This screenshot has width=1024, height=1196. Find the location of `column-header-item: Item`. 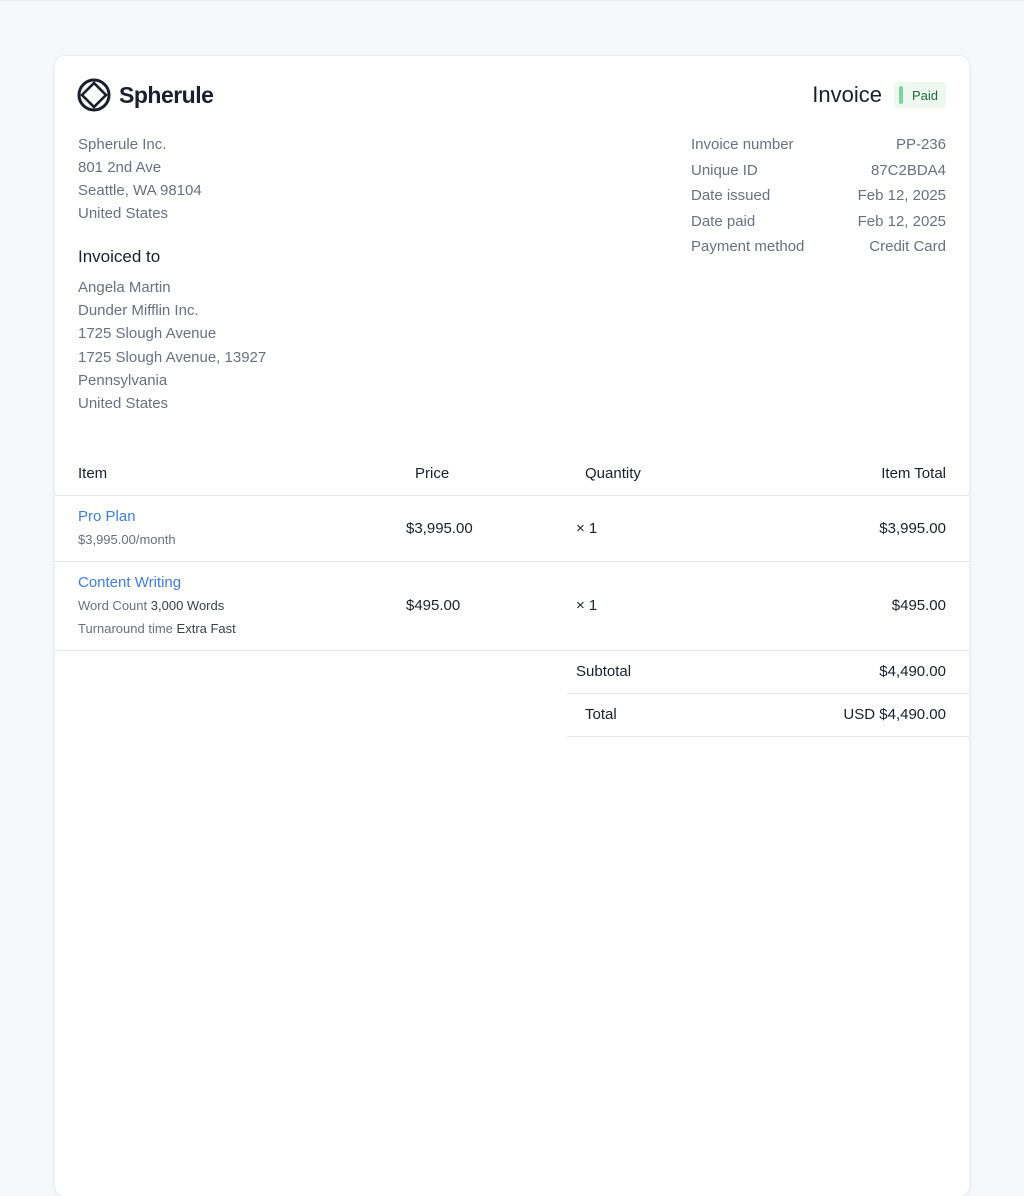

column-header-item: Item is located at coordinates (93, 473).